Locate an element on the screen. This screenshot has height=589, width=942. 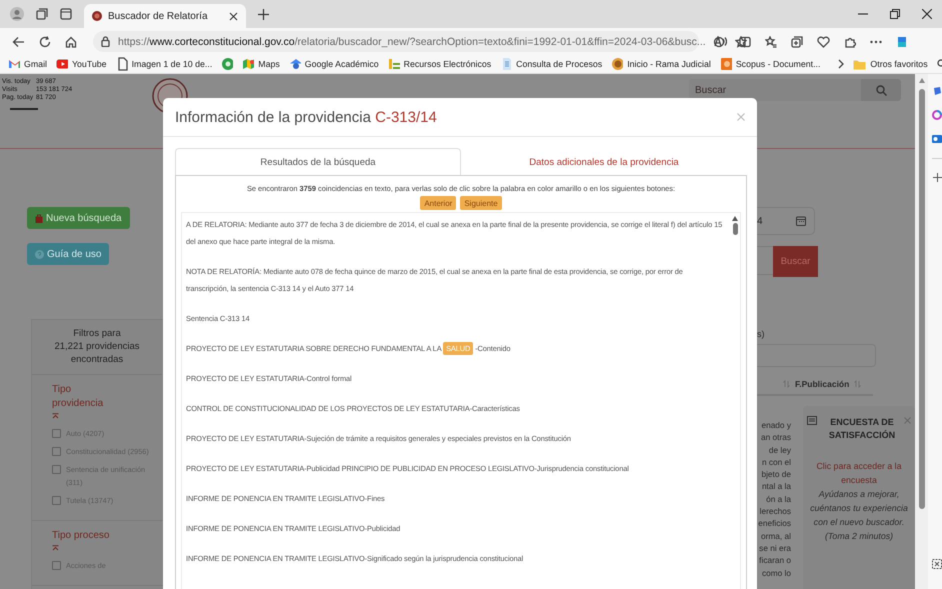
maps-icon is located at coordinates (248, 64).